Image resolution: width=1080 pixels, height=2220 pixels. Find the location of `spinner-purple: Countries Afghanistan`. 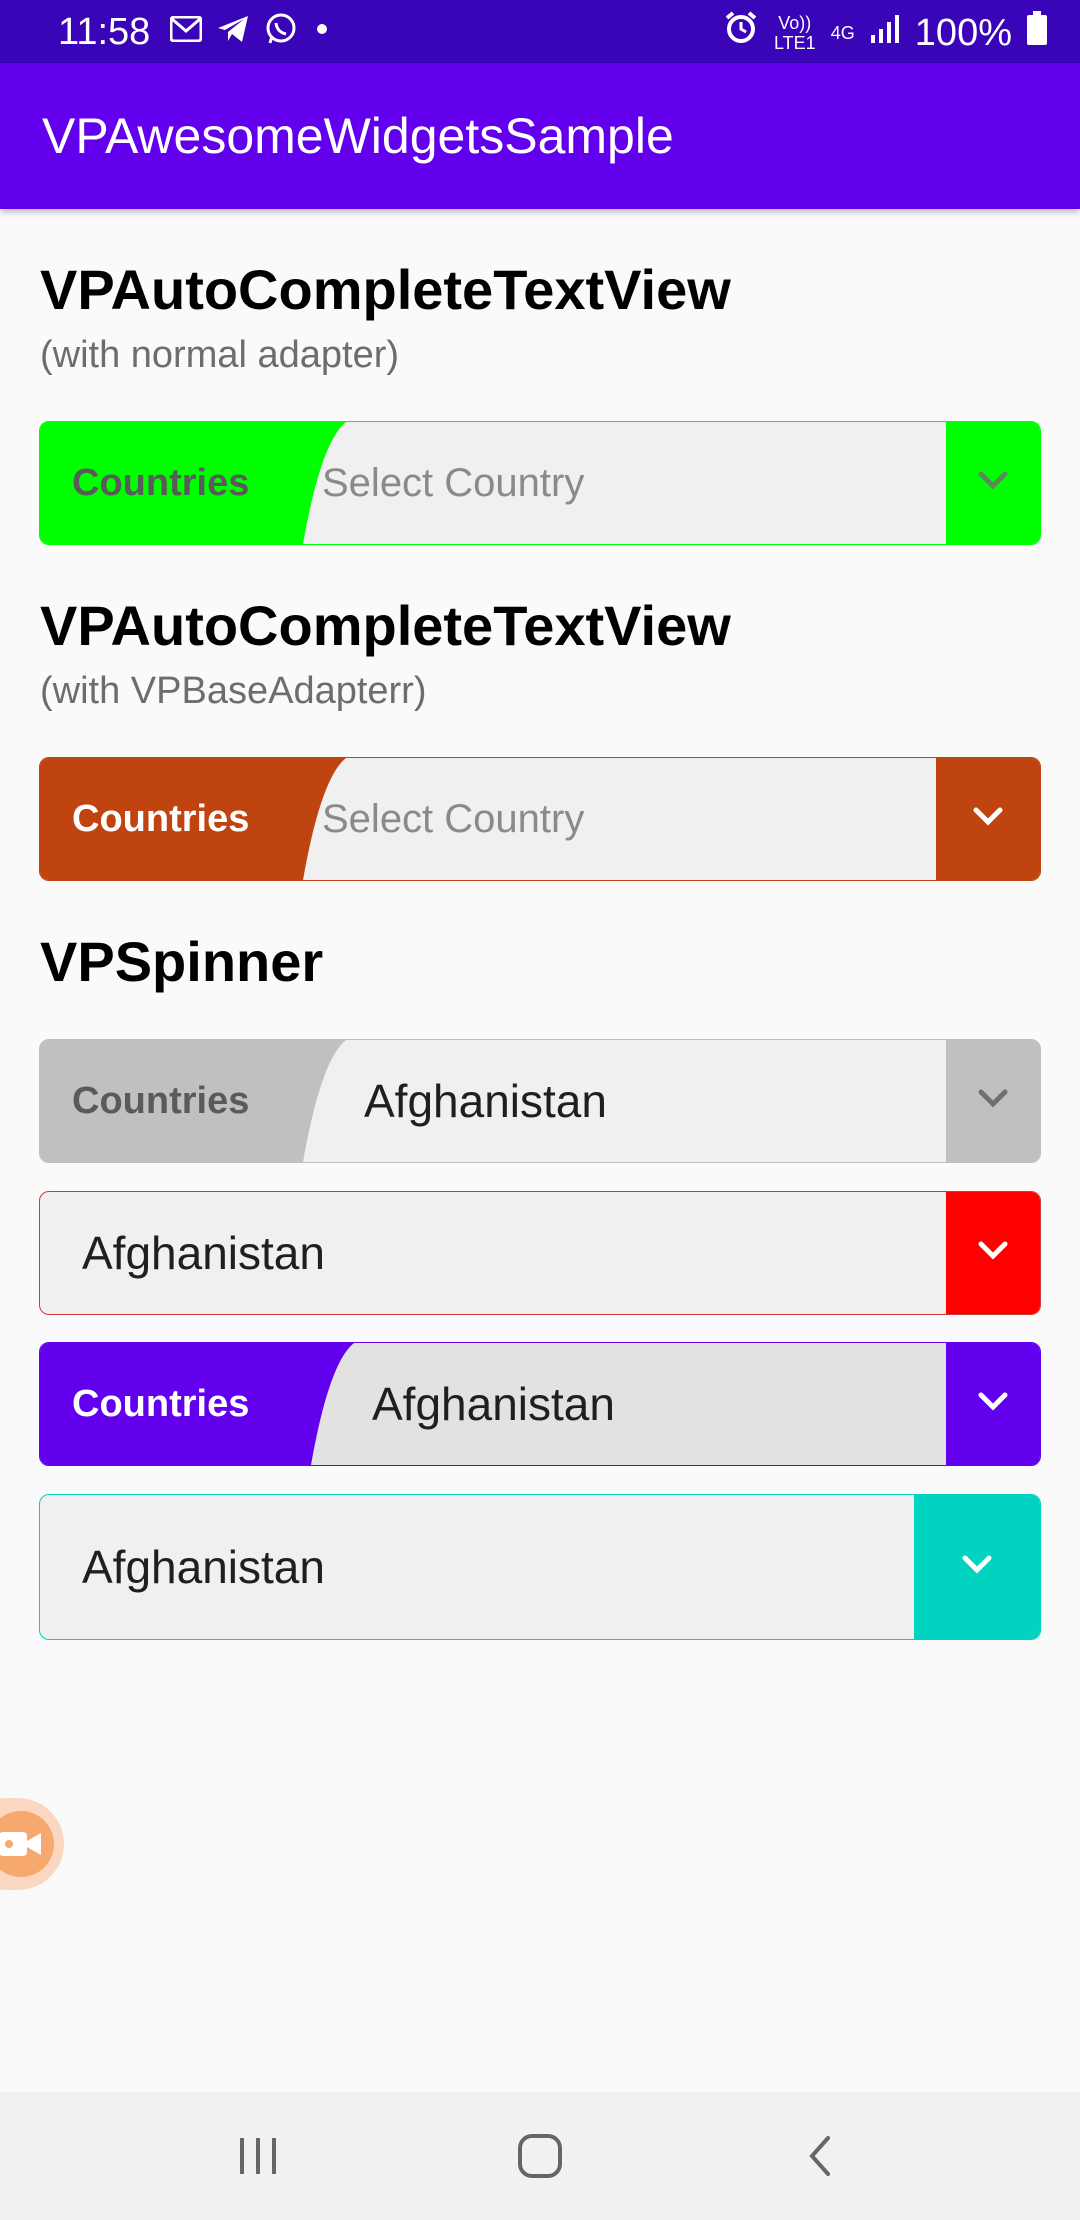

spinner-purple: Countries Afghanistan is located at coordinates (540, 1404).